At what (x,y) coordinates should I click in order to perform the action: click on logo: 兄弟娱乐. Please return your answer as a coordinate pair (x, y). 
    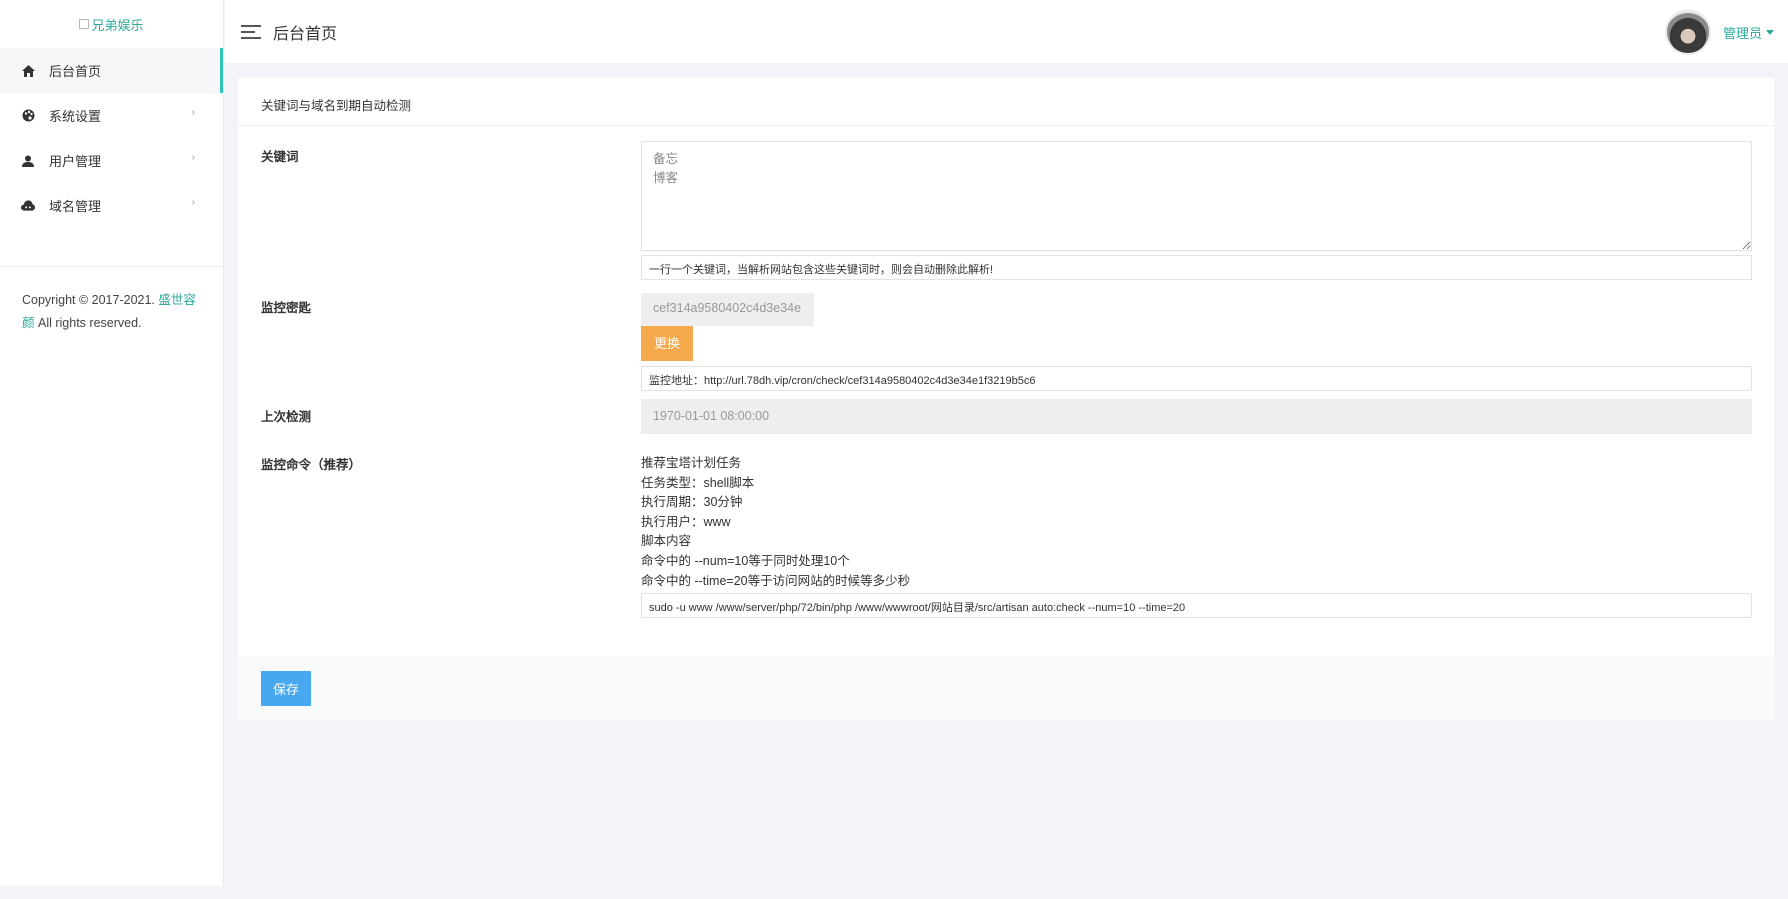
    Looking at the image, I should click on (111, 24).